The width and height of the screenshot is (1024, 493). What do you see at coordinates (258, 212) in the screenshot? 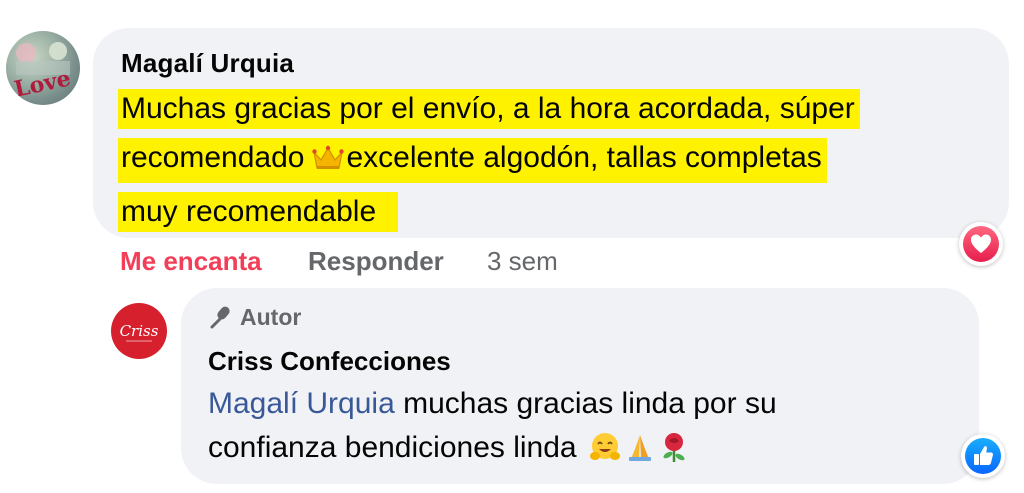
I see `comment-line: muy recomendable` at bounding box center [258, 212].